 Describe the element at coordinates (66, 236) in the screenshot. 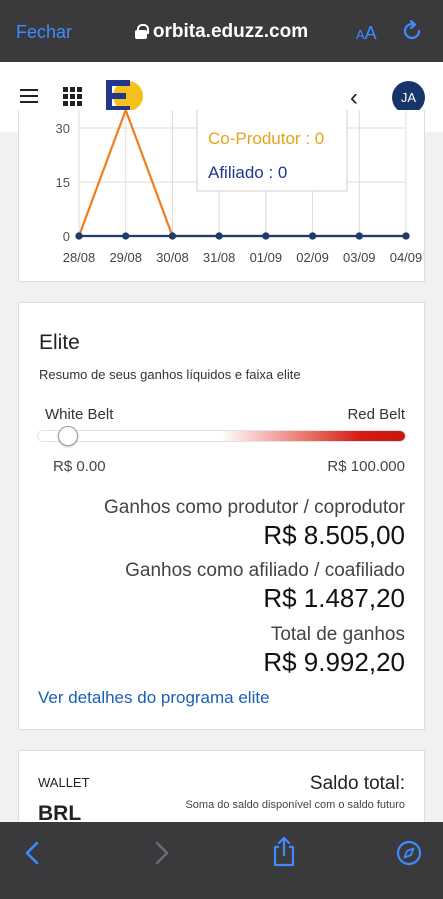

I see `y-tick-label: 0` at that location.